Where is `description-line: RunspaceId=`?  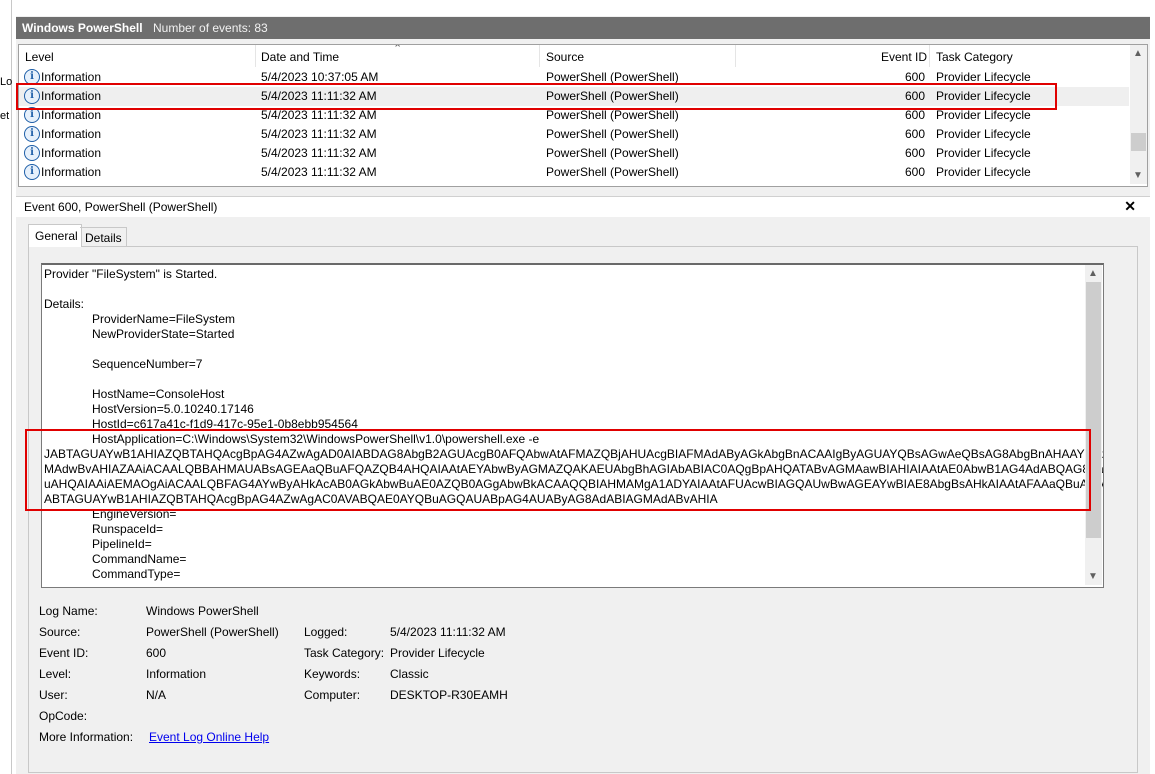
description-line: RunspaceId= is located at coordinates (128, 529).